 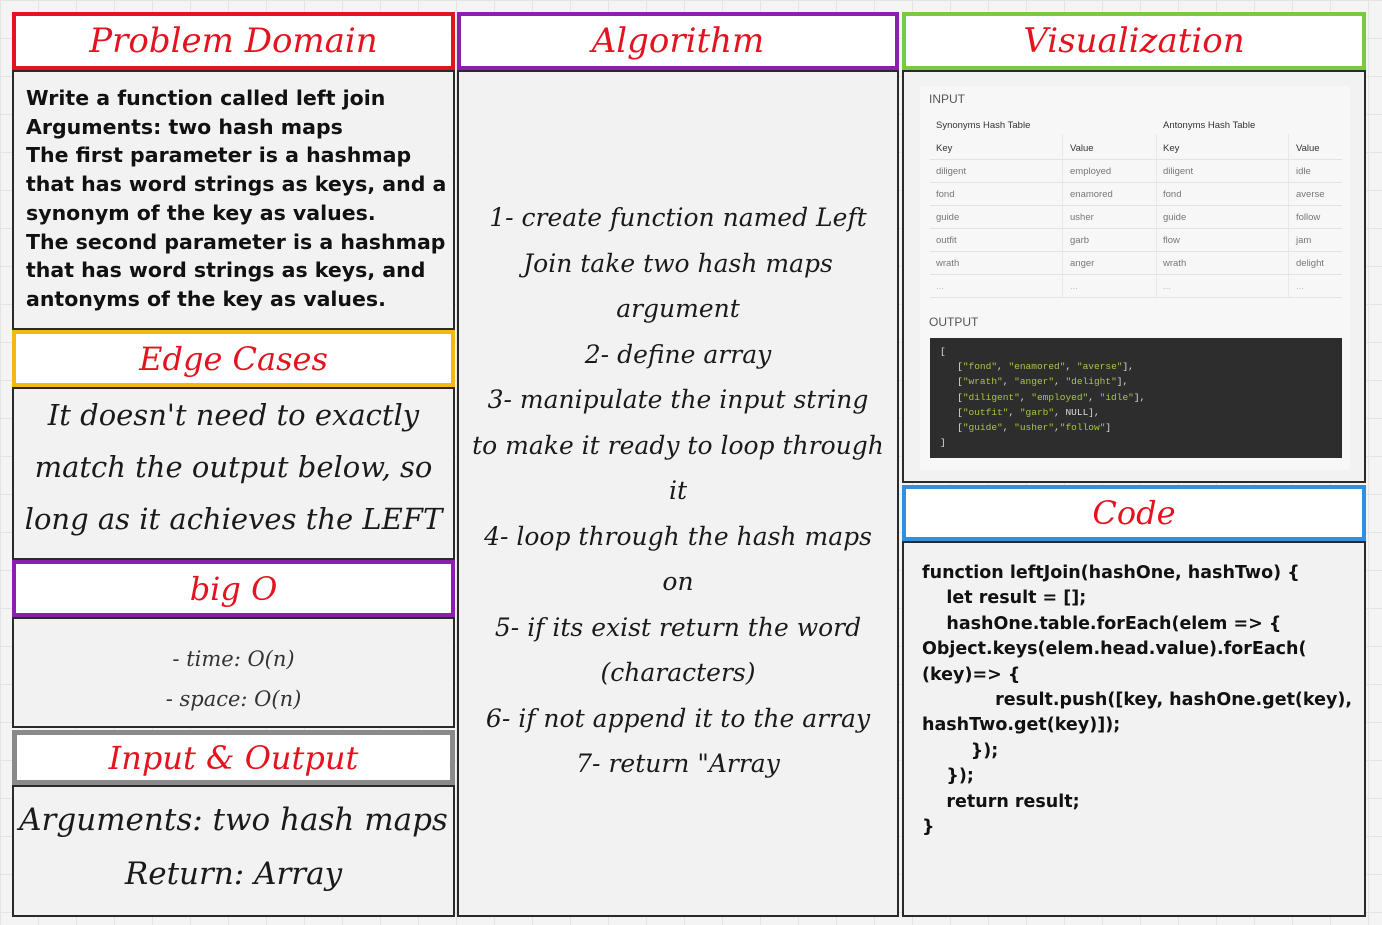 What do you see at coordinates (206, 298) in the screenshot?
I see `problem-line: antonyms of the key as values.` at bounding box center [206, 298].